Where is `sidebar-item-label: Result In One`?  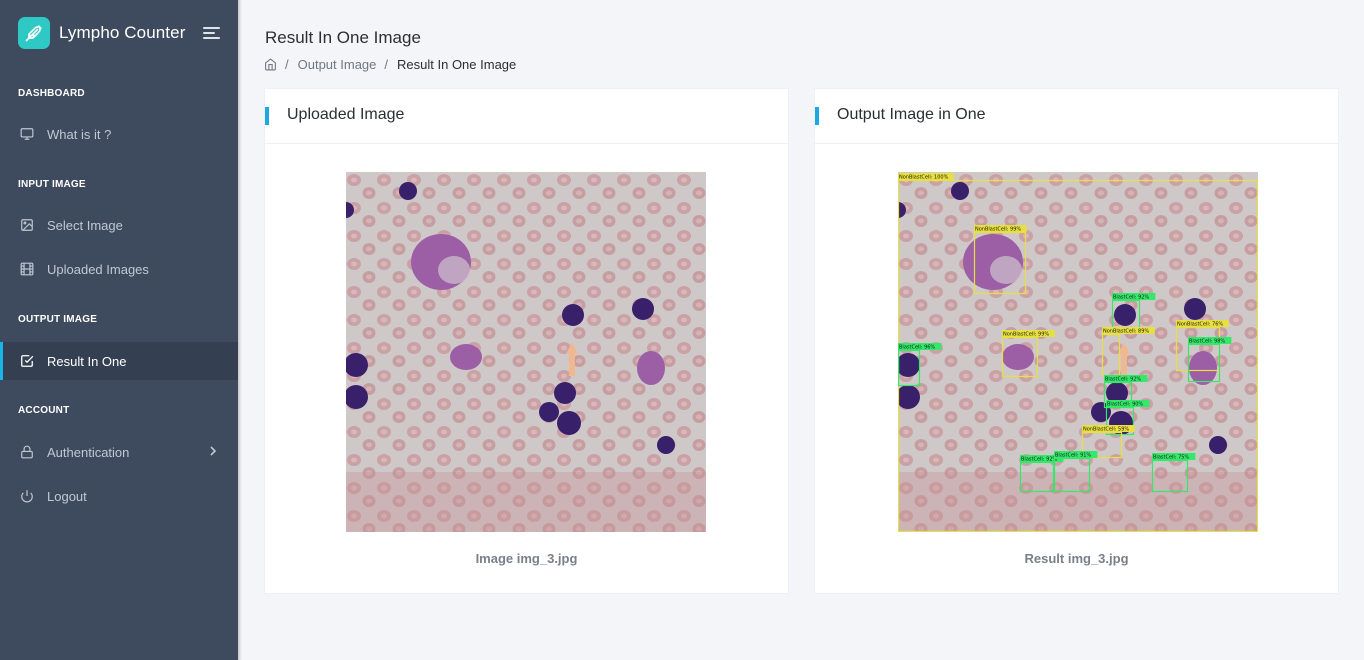 sidebar-item-label: Result In One is located at coordinates (87, 361).